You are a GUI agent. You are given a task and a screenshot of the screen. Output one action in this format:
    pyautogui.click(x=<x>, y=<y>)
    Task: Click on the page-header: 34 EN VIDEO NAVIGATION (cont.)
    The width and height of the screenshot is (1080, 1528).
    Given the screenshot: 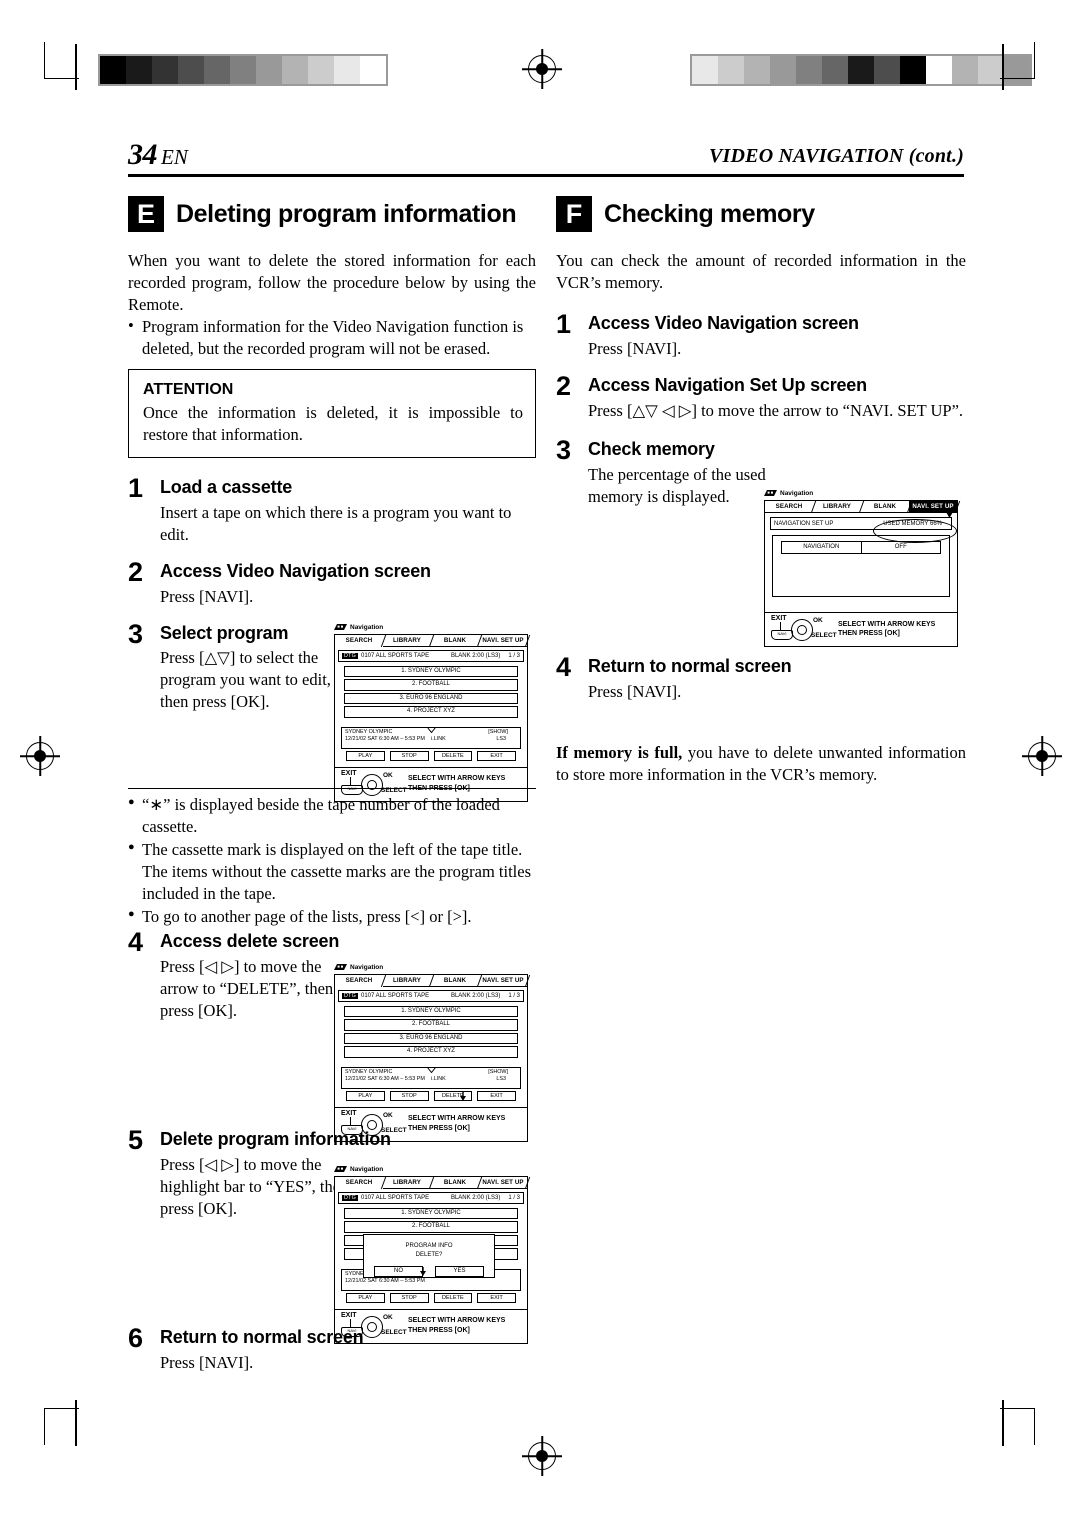 What is the action you would take?
    pyautogui.click(x=546, y=155)
    